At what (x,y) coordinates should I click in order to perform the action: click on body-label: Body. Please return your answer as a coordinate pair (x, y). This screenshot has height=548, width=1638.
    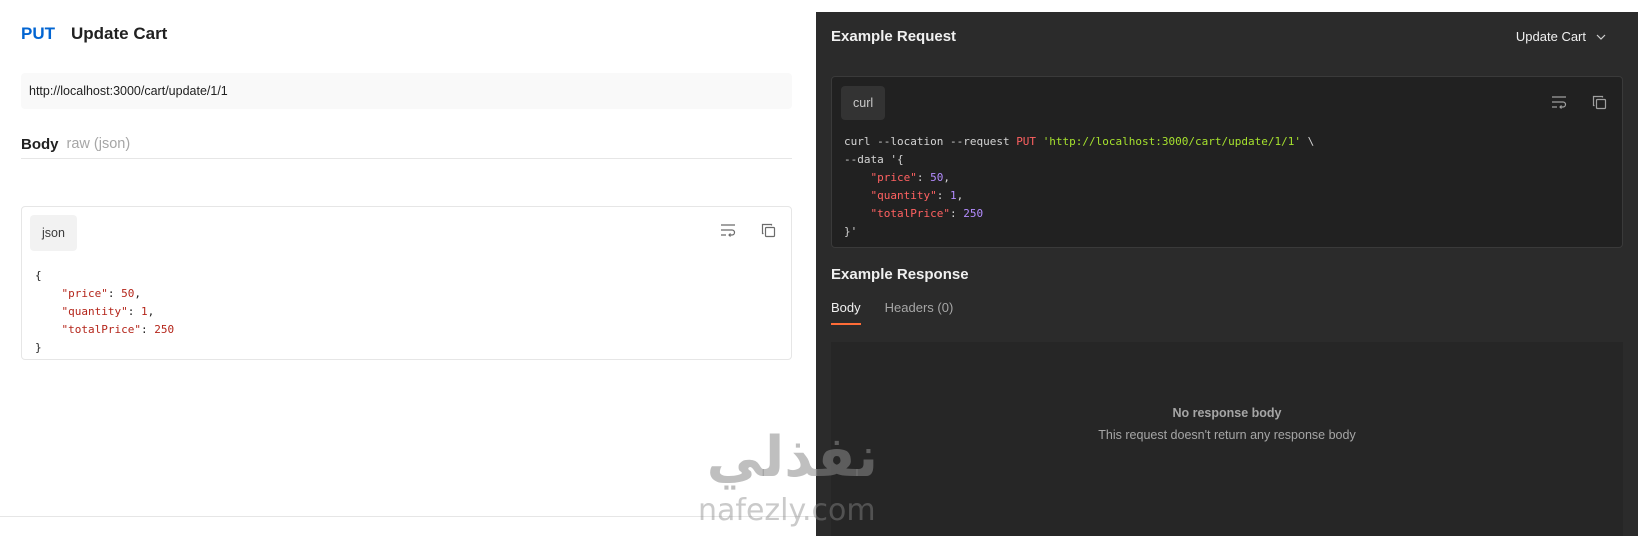
    Looking at the image, I should click on (40, 144).